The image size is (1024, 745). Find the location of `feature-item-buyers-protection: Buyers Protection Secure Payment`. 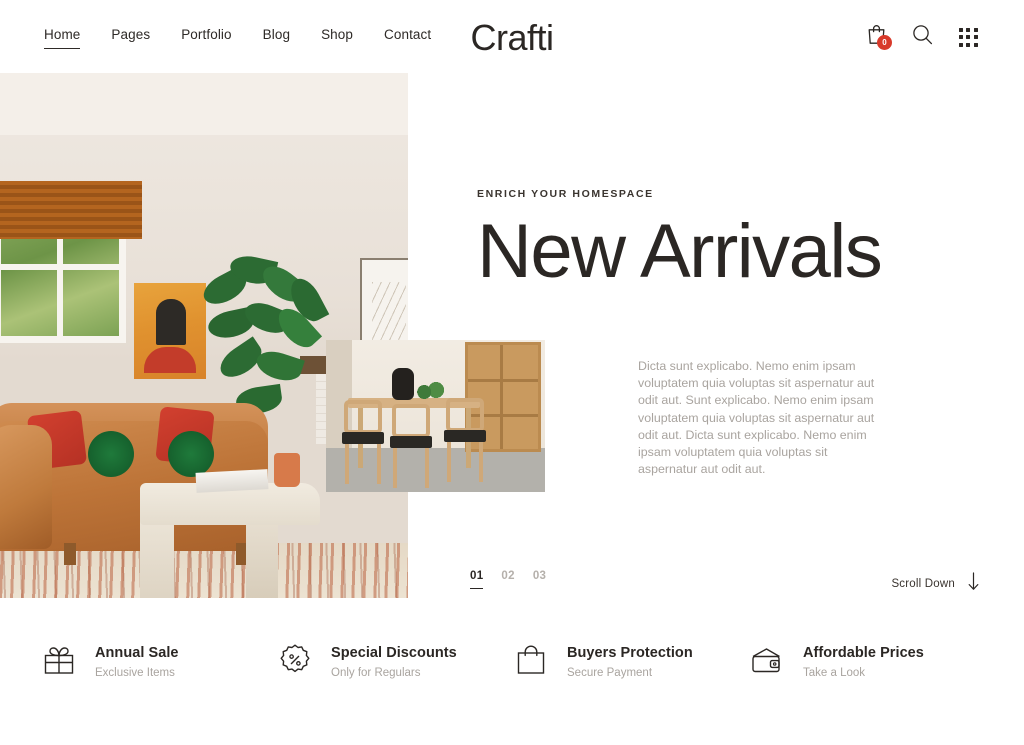

feature-item-buyers-protection: Buyers Protection Secure Payment is located at coordinates (630, 675).